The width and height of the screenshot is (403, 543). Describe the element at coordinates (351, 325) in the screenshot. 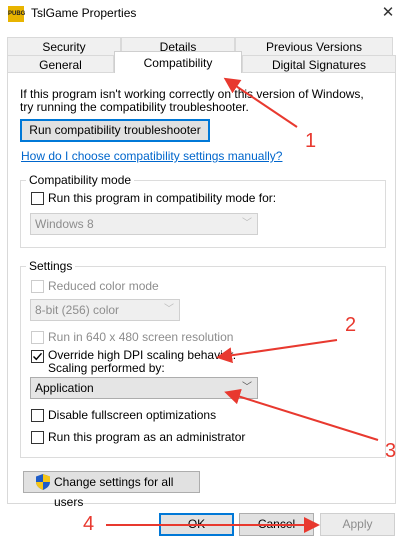

I see `annotation-number-2: 2` at that location.